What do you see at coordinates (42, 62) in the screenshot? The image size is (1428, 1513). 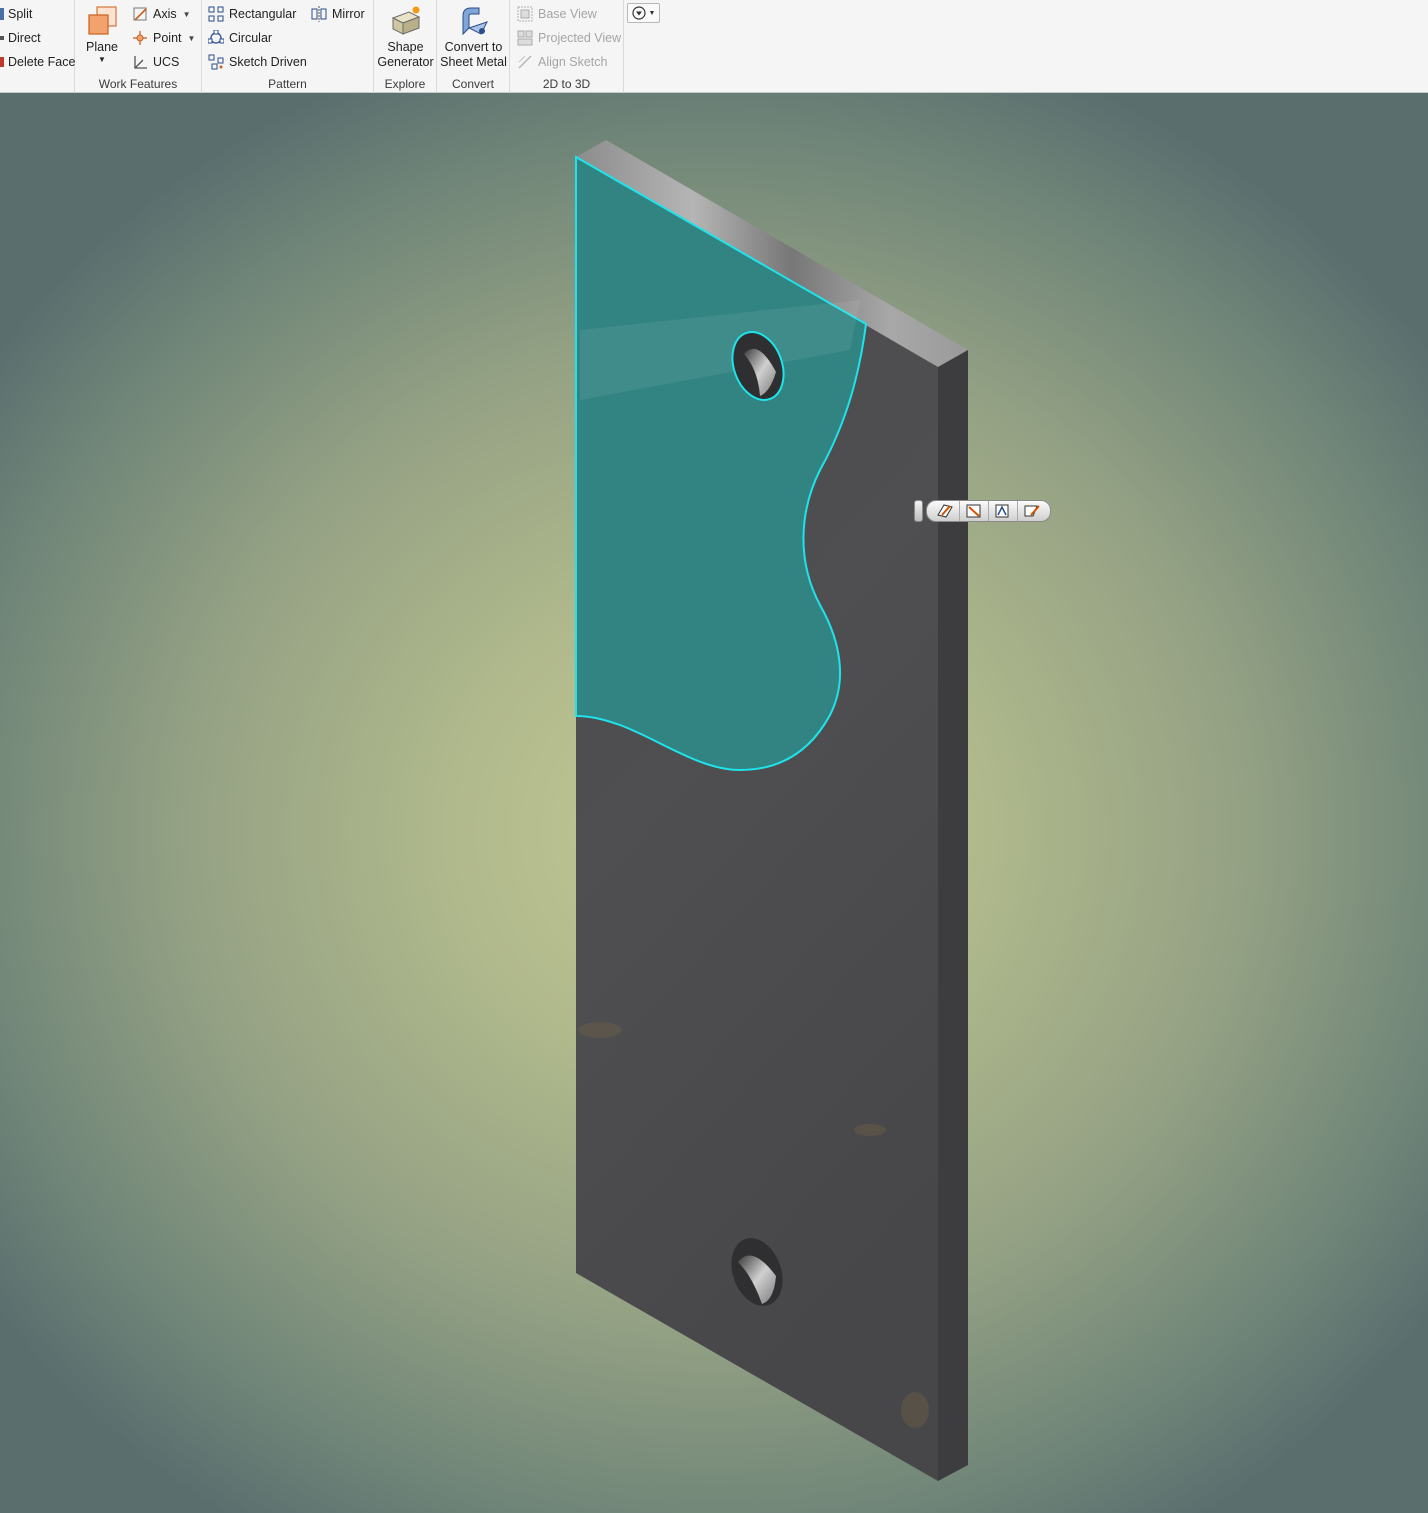 I see `delete-face-label: Delete Face` at bounding box center [42, 62].